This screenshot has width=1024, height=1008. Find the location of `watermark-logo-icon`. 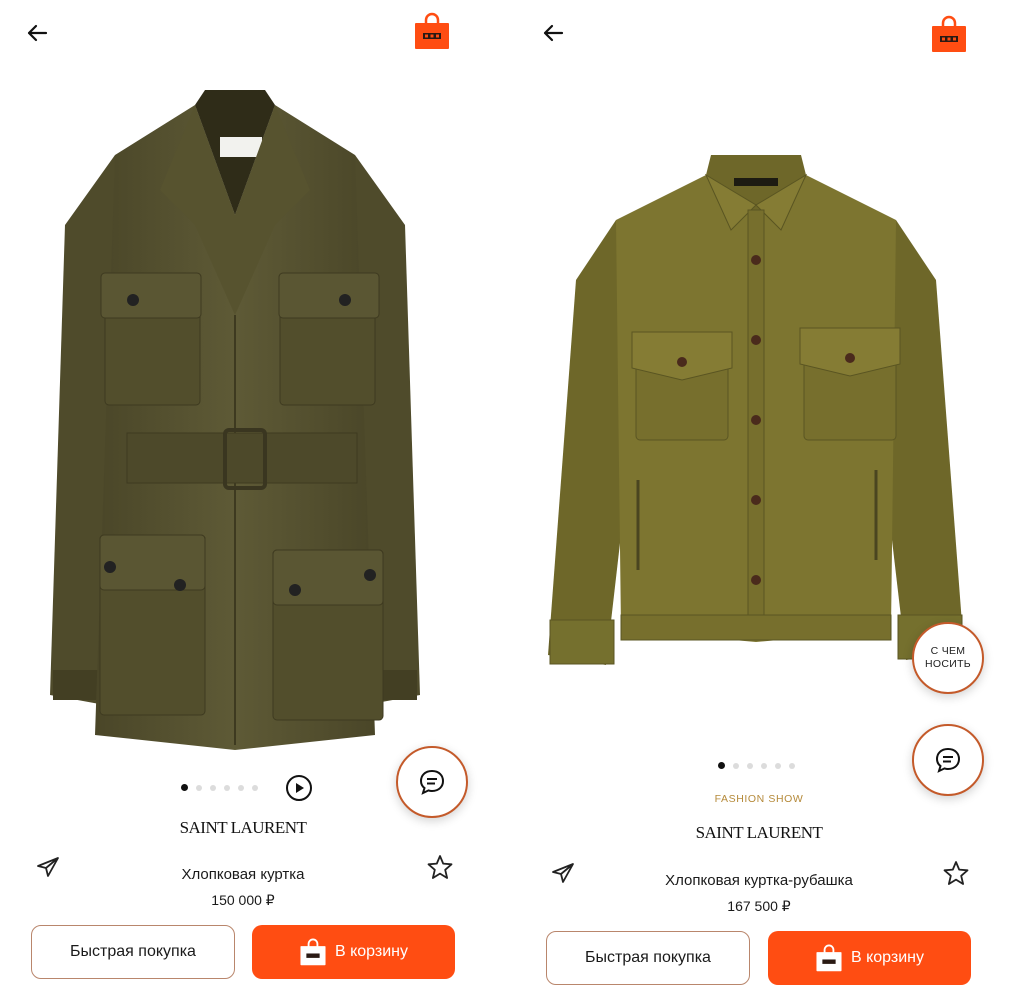

watermark-logo-icon is located at coordinates (981, 975).